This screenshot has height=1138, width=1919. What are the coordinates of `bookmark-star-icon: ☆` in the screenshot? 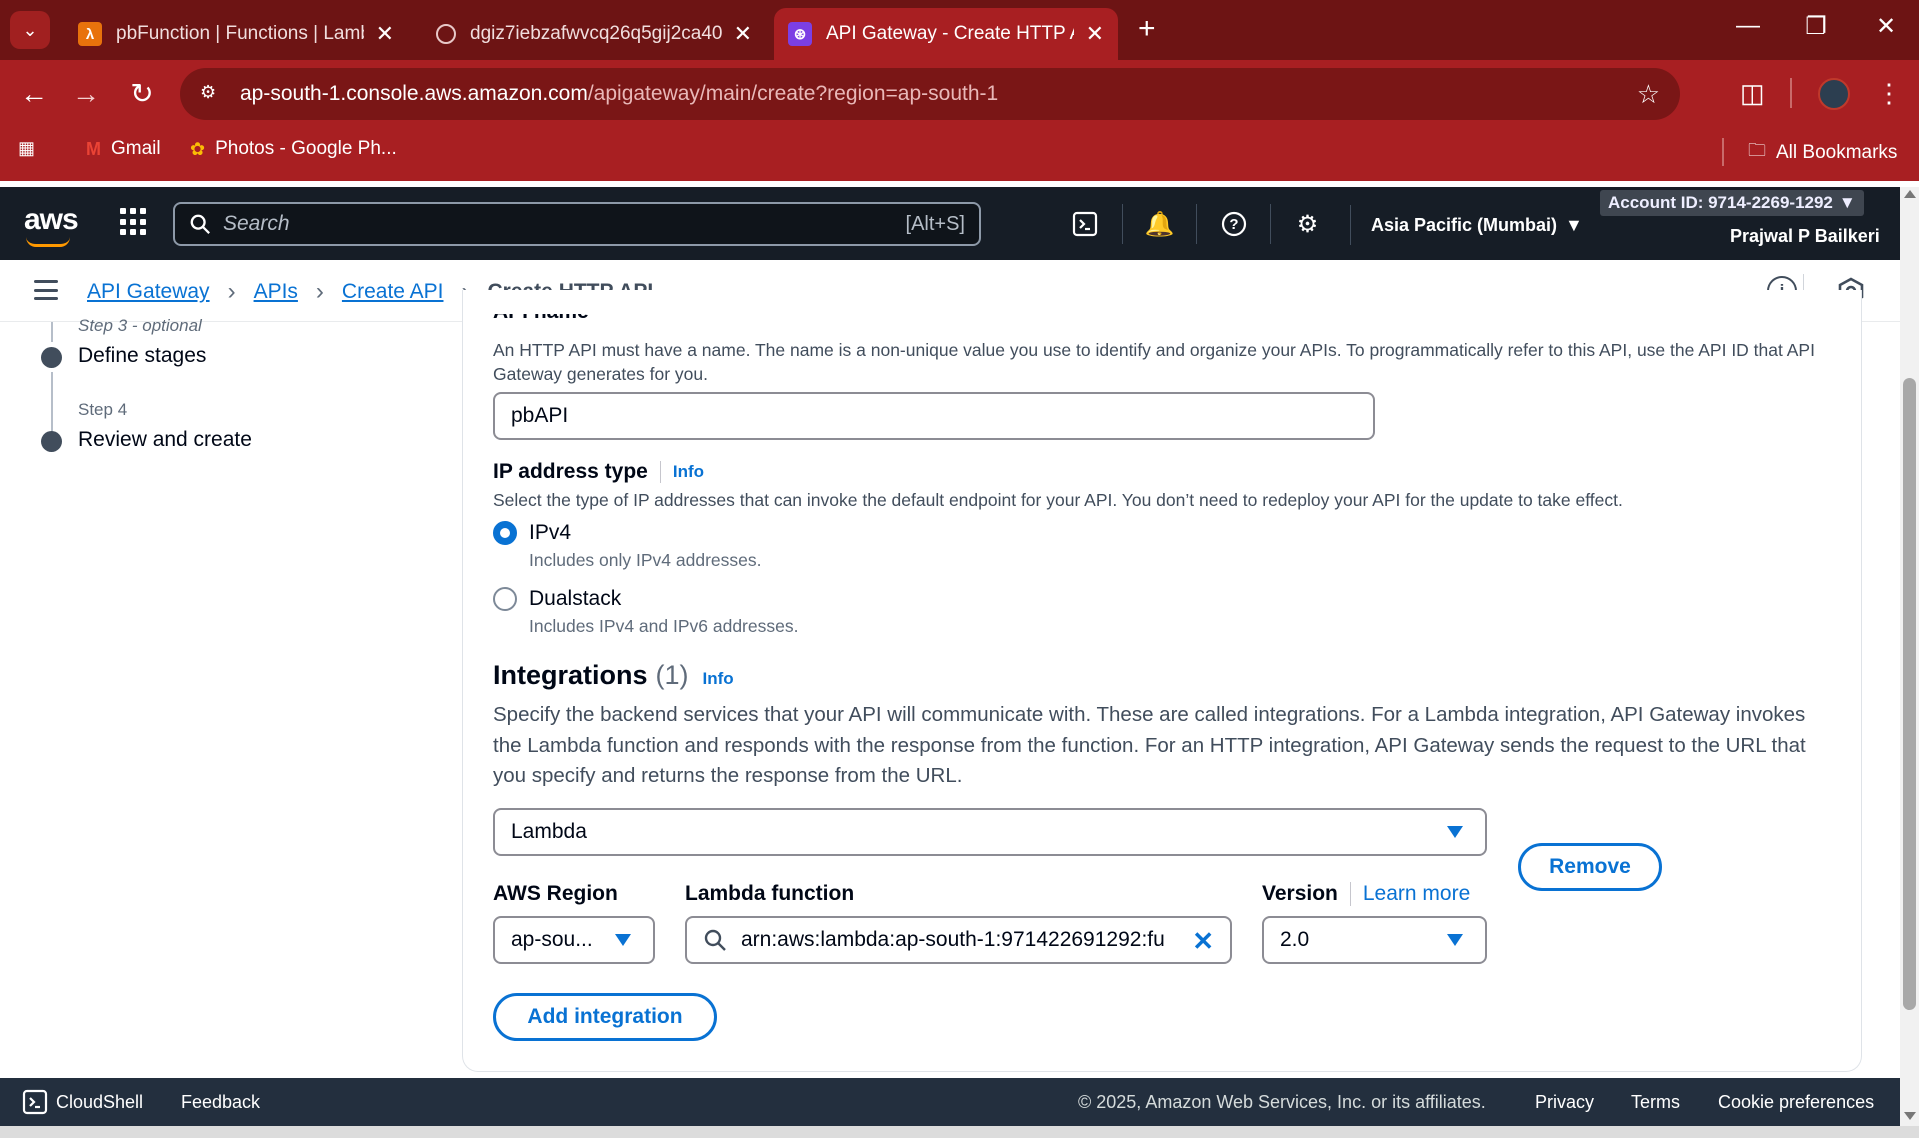 It's located at (1648, 94).